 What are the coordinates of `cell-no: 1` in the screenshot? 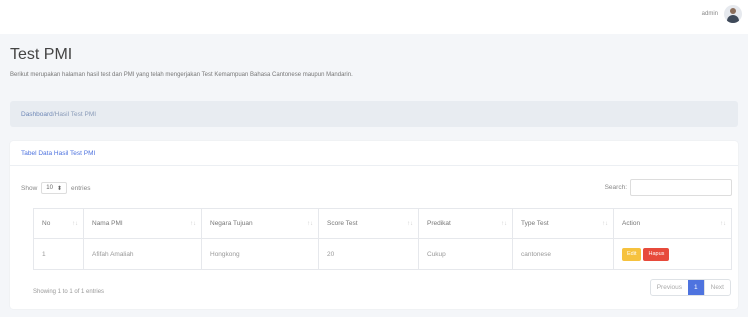 It's located at (58, 254).